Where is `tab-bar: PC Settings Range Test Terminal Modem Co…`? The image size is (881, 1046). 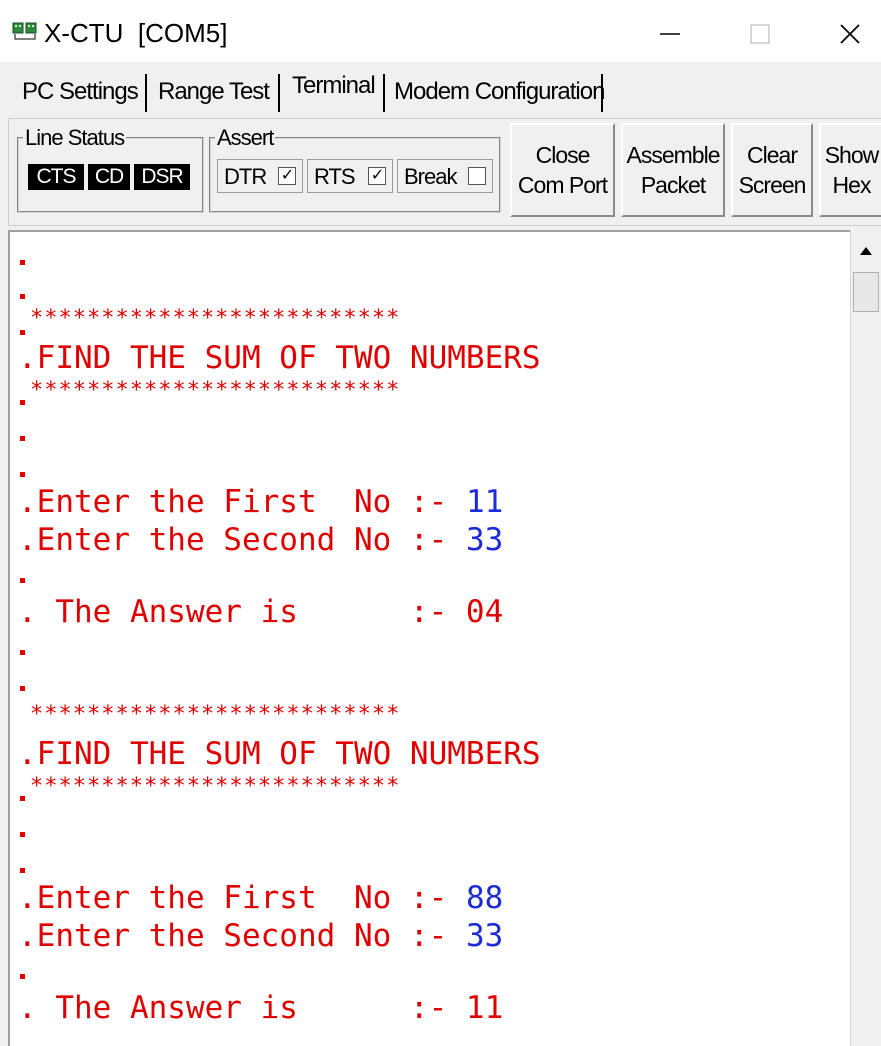 tab-bar: PC Settings Range Test Terminal Modem Co… is located at coordinates (440, 90).